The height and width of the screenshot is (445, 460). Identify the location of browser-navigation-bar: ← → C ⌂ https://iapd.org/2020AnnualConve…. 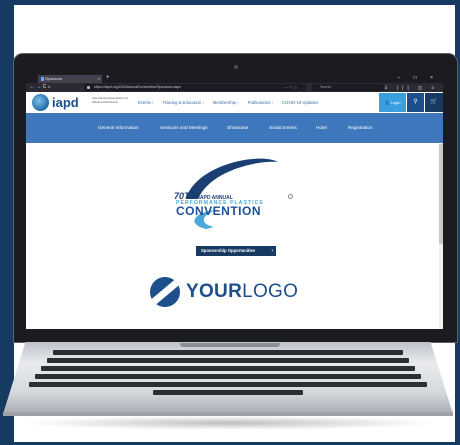
(234, 87).